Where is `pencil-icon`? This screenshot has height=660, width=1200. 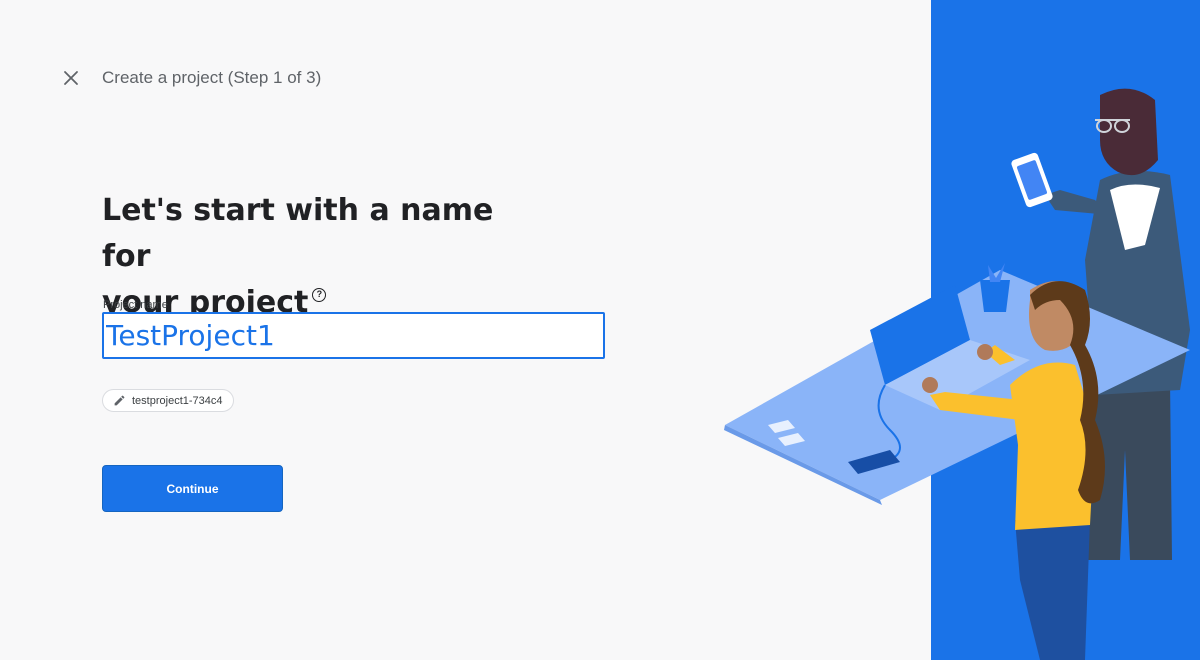 pencil-icon is located at coordinates (119, 400).